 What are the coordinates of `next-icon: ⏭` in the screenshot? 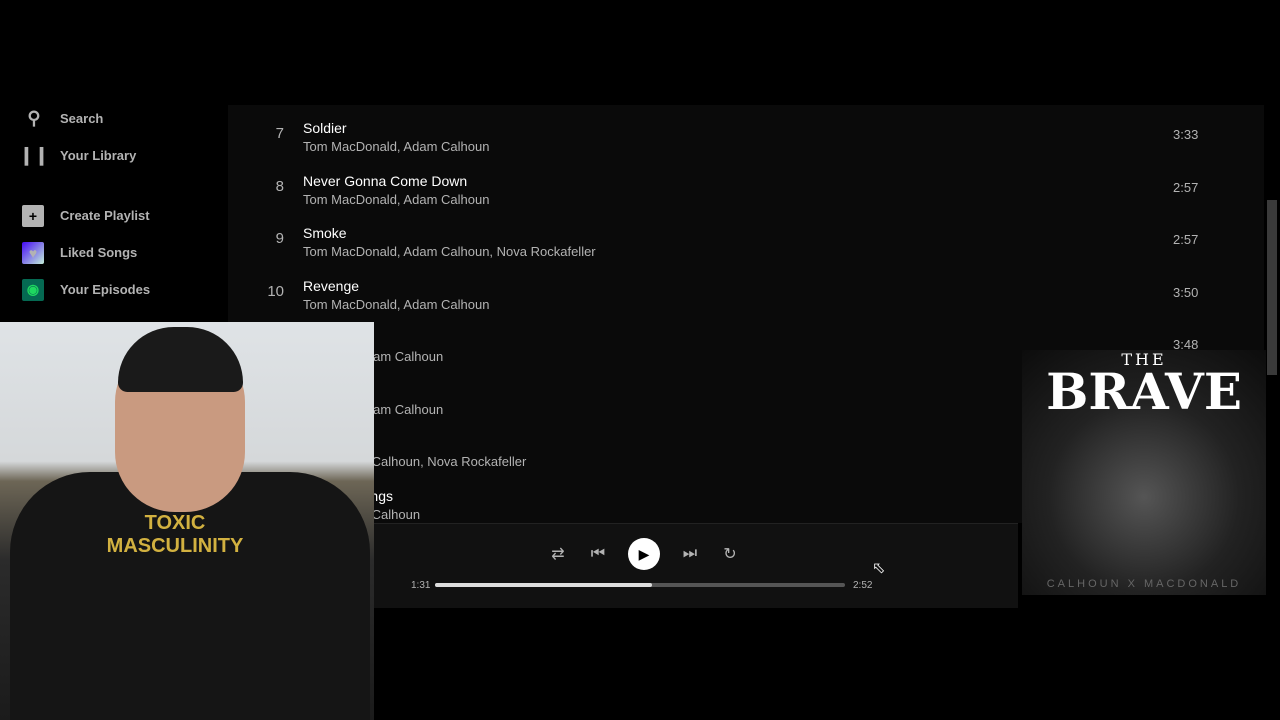 It's located at (690, 554).